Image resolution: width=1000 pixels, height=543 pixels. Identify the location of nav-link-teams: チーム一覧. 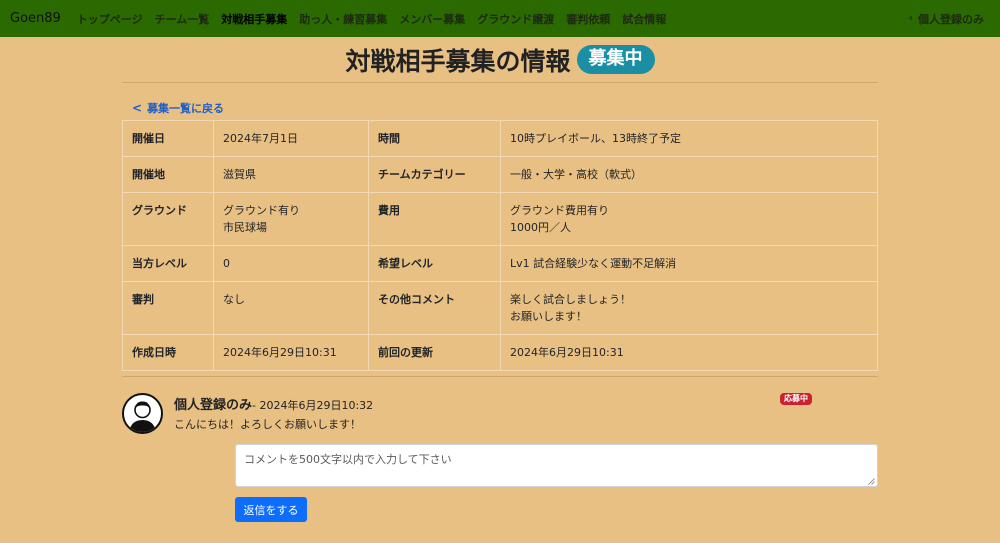
(182, 19).